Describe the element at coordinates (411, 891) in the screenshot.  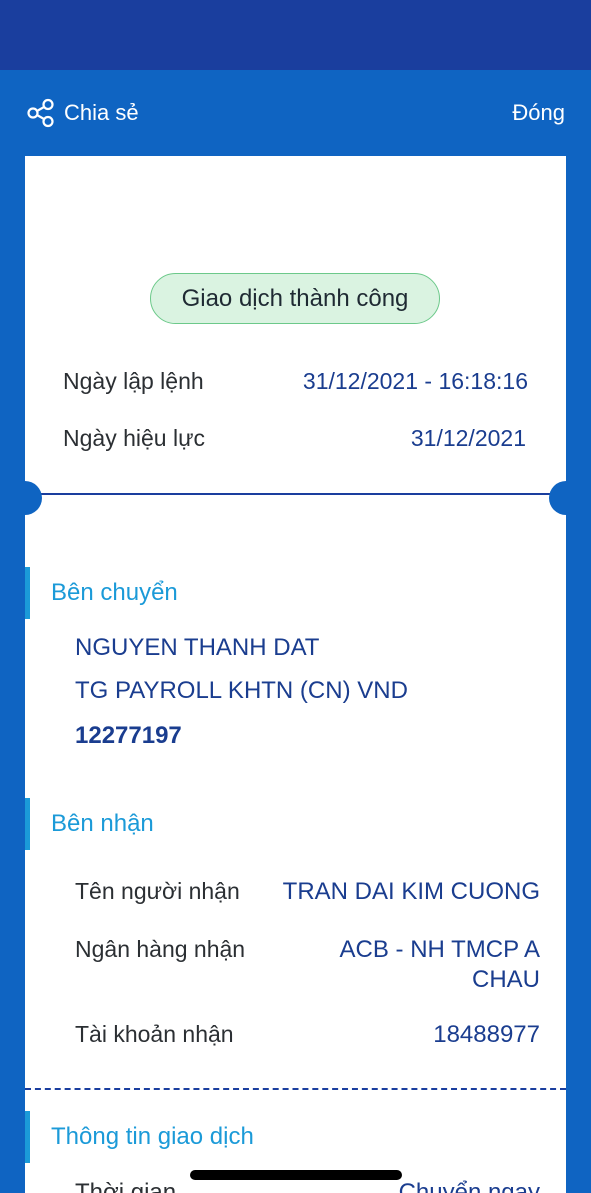
I see `receiver-name-value: TRAN DAI KIM CUONG` at that location.